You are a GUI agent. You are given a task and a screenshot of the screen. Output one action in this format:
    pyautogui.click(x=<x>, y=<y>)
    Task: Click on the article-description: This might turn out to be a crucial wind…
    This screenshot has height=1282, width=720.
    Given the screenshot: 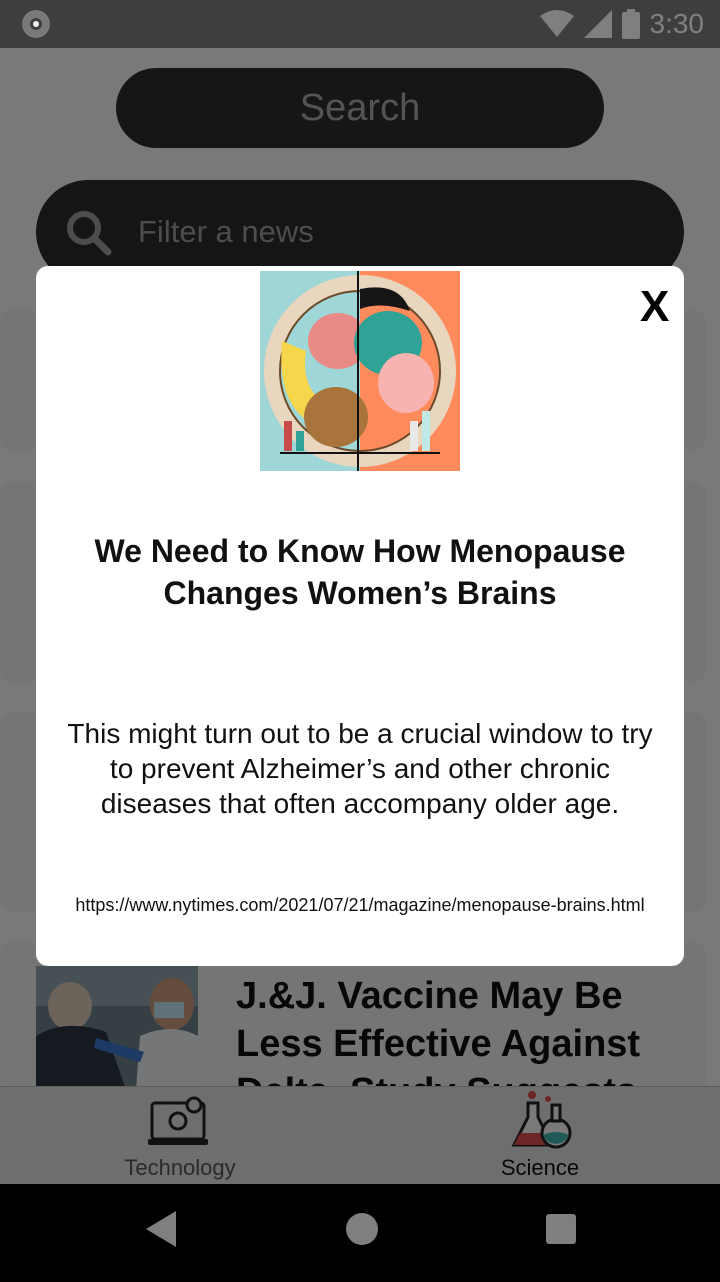 What is the action you would take?
    pyautogui.click(x=360, y=768)
    